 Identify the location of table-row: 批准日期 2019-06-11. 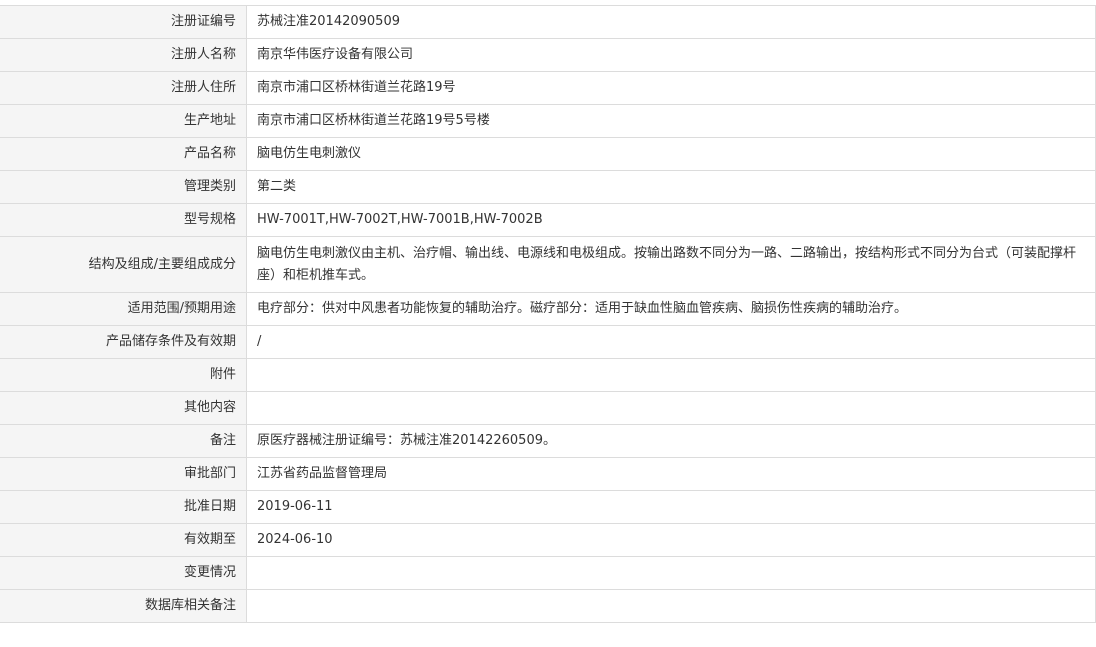
(548, 507).